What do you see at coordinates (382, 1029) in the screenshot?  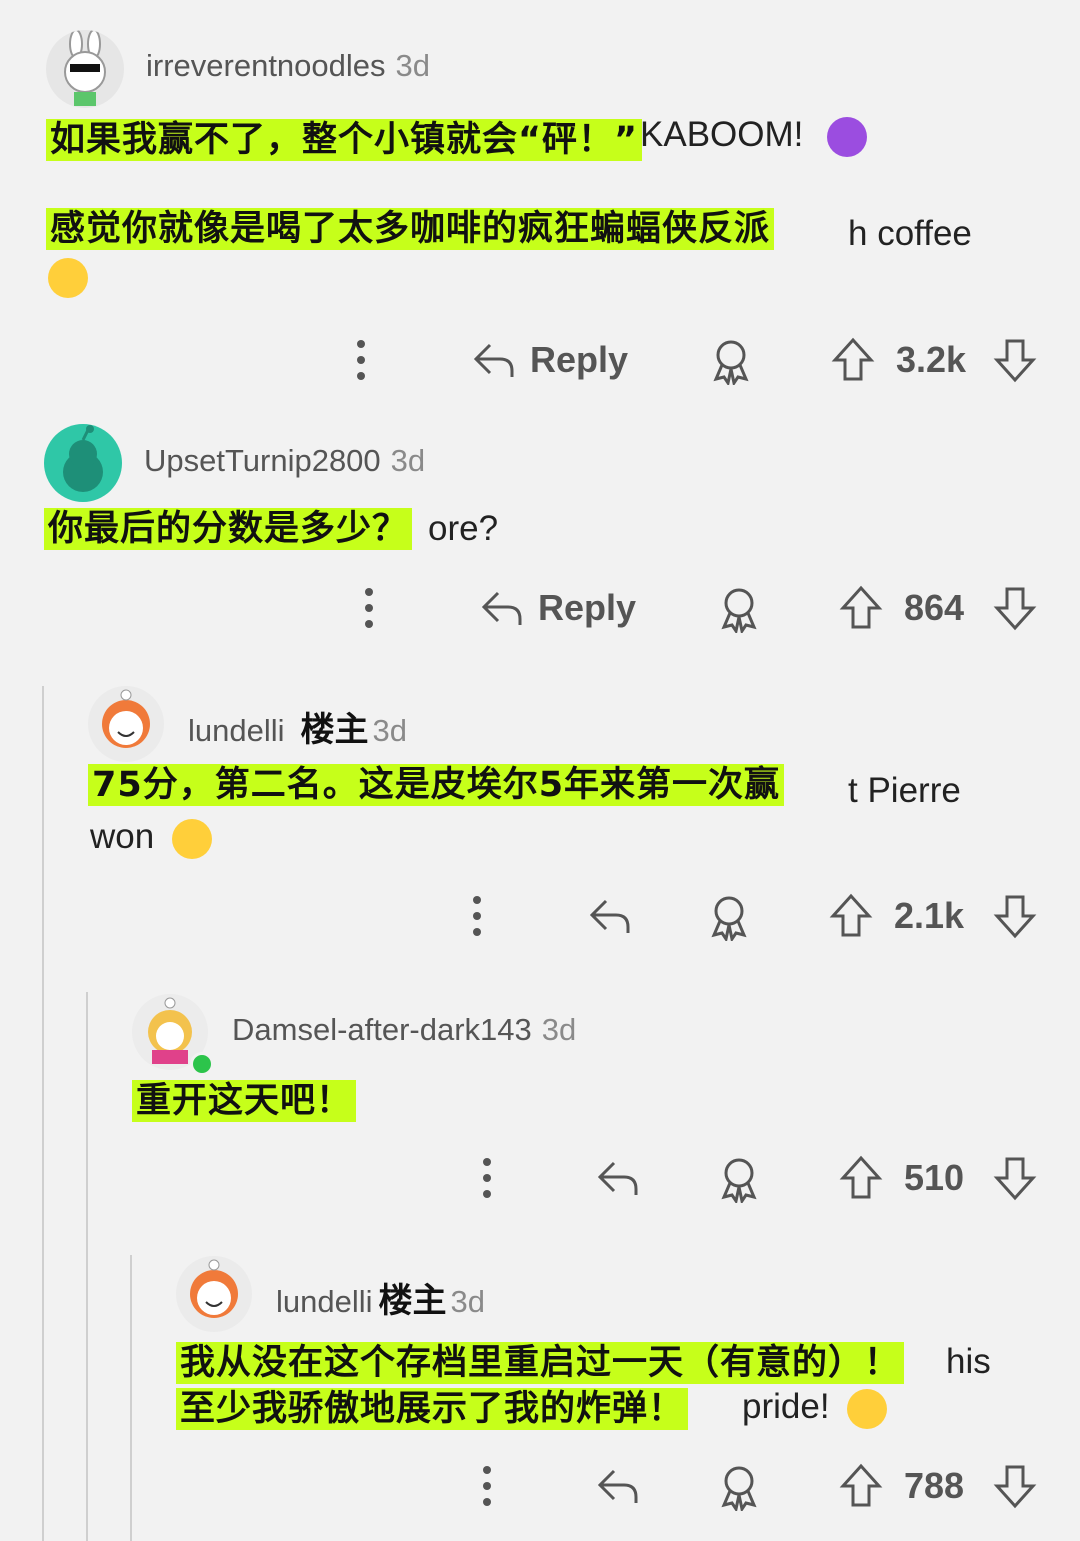 I see `username-text: Damsel-after-dark143` at bounding box center [382, 1029].